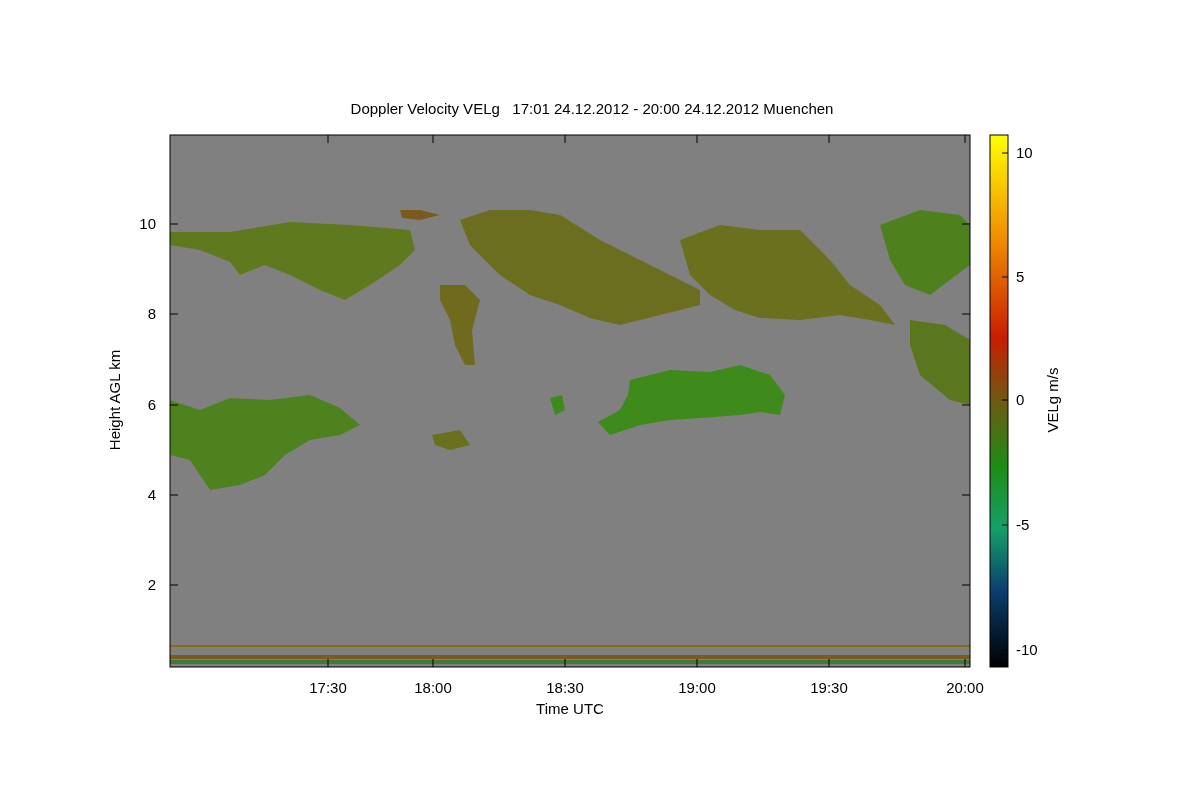 The image size is (1200, 800). I want to click on x-tick-label: 20:00, so click(965, 687).